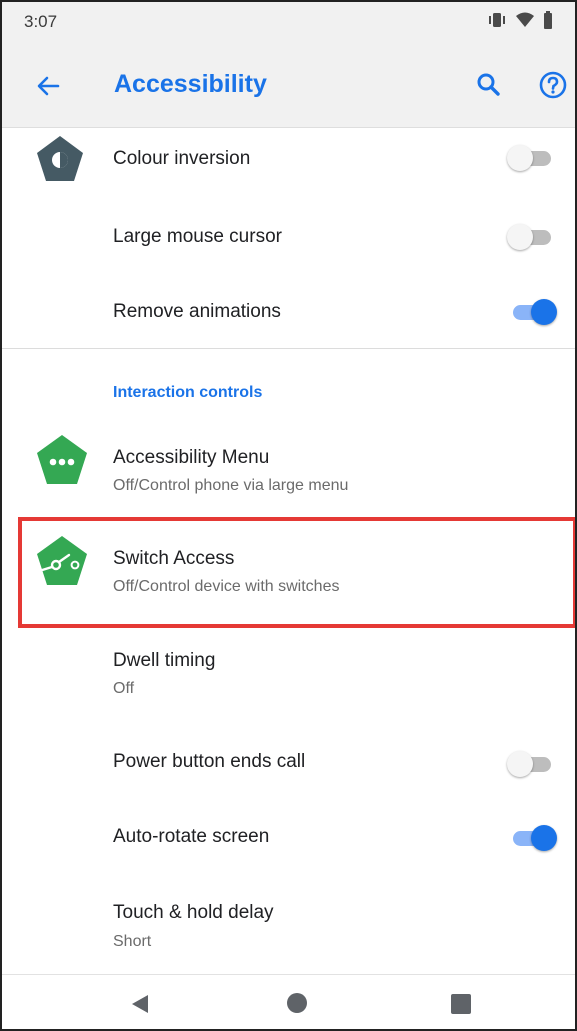  I want to click on accessibility-menu-icon, so click(62, 462).